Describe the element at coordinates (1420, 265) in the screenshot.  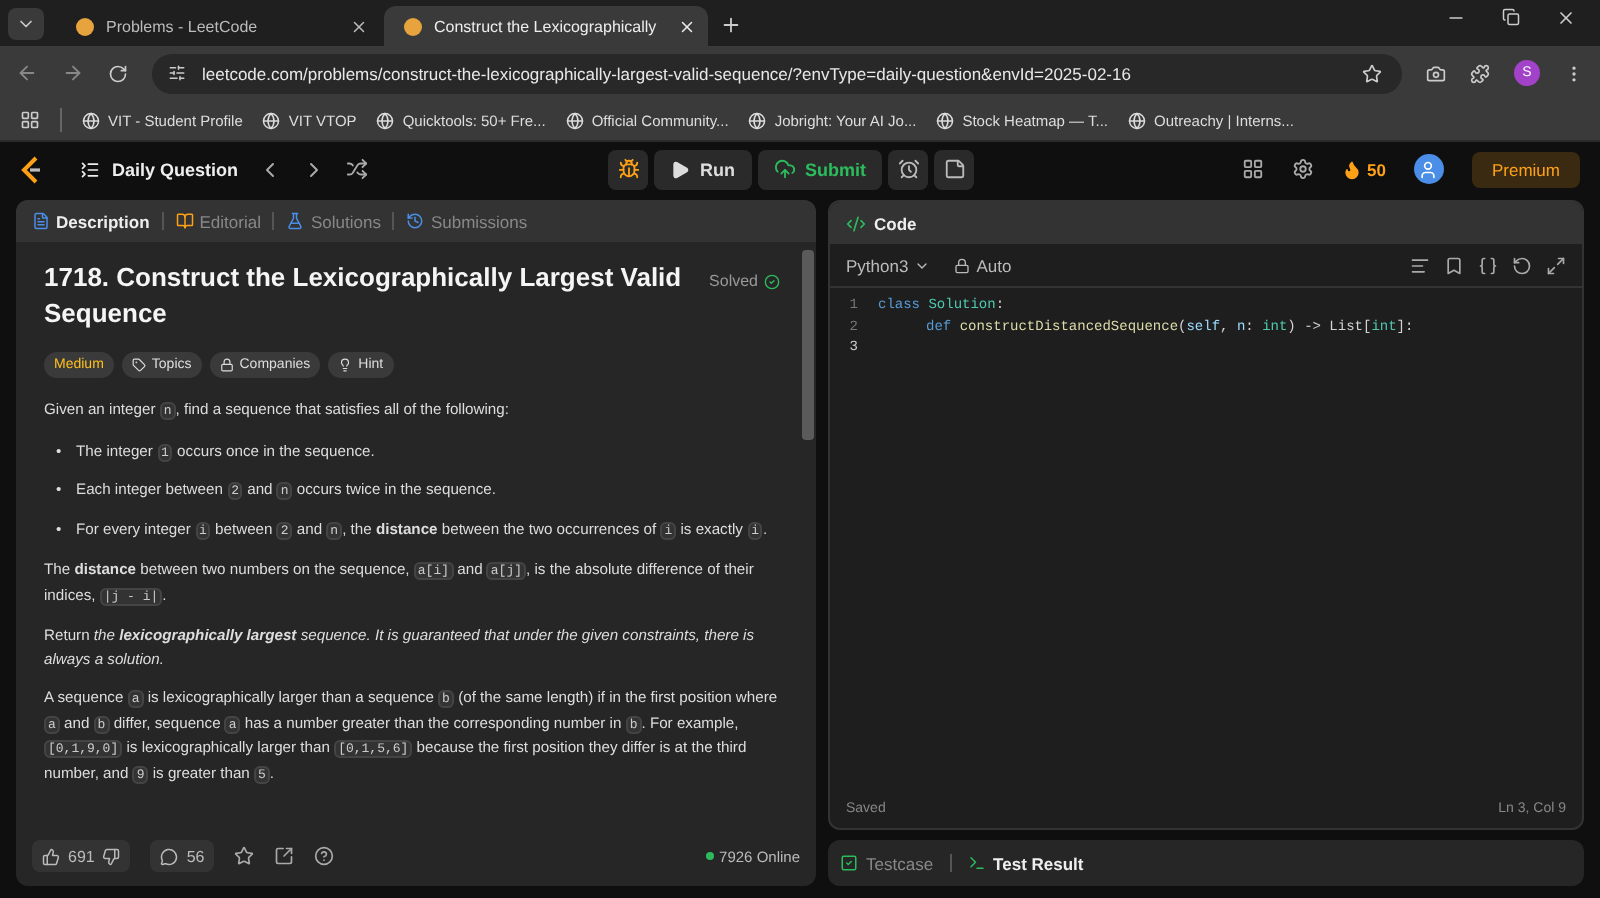
I see `format-icon` at that location.